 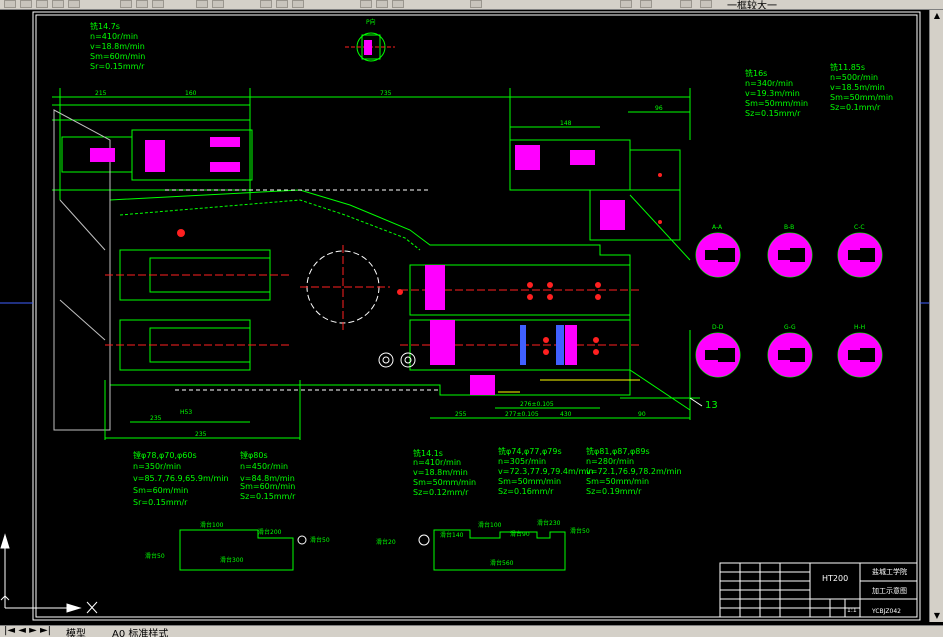 What do you see at coordinates (520, 534) in the screenshot?
I see `fixture-2-mid: 滑台90` at bounding box center [520, 534].